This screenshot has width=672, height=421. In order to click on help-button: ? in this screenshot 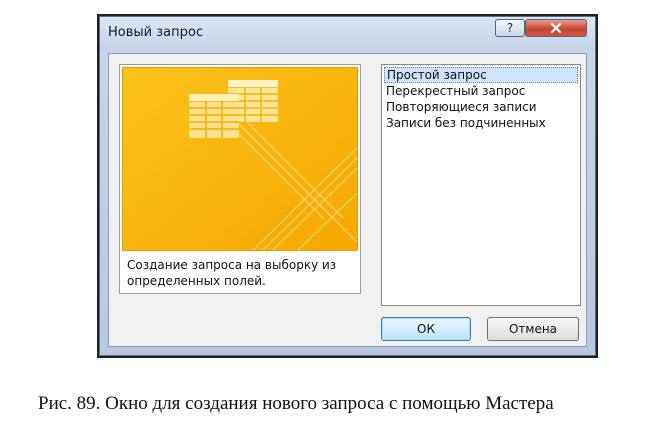, I will do `click(510, 28)`.